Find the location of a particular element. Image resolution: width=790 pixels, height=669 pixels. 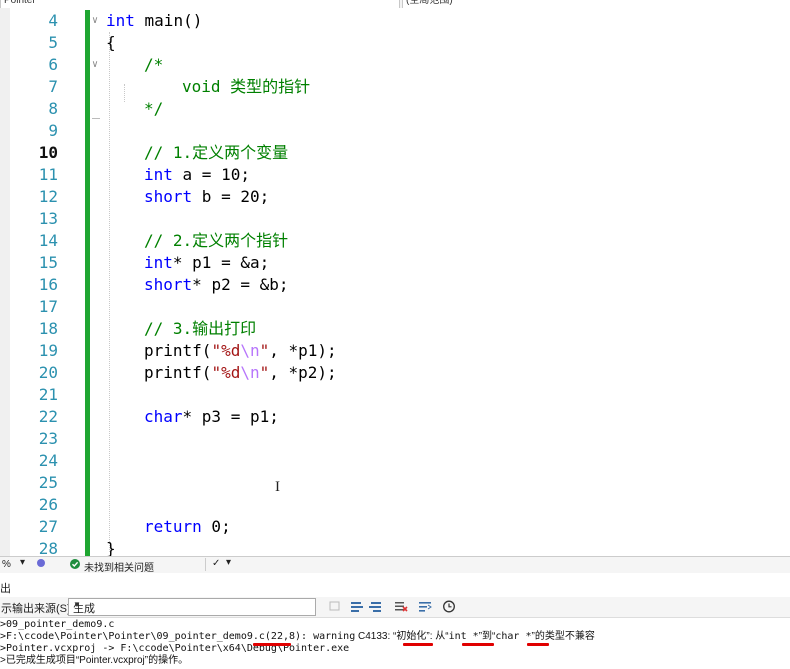

text-cursor-icon: I is located at coordinates (277, 487).